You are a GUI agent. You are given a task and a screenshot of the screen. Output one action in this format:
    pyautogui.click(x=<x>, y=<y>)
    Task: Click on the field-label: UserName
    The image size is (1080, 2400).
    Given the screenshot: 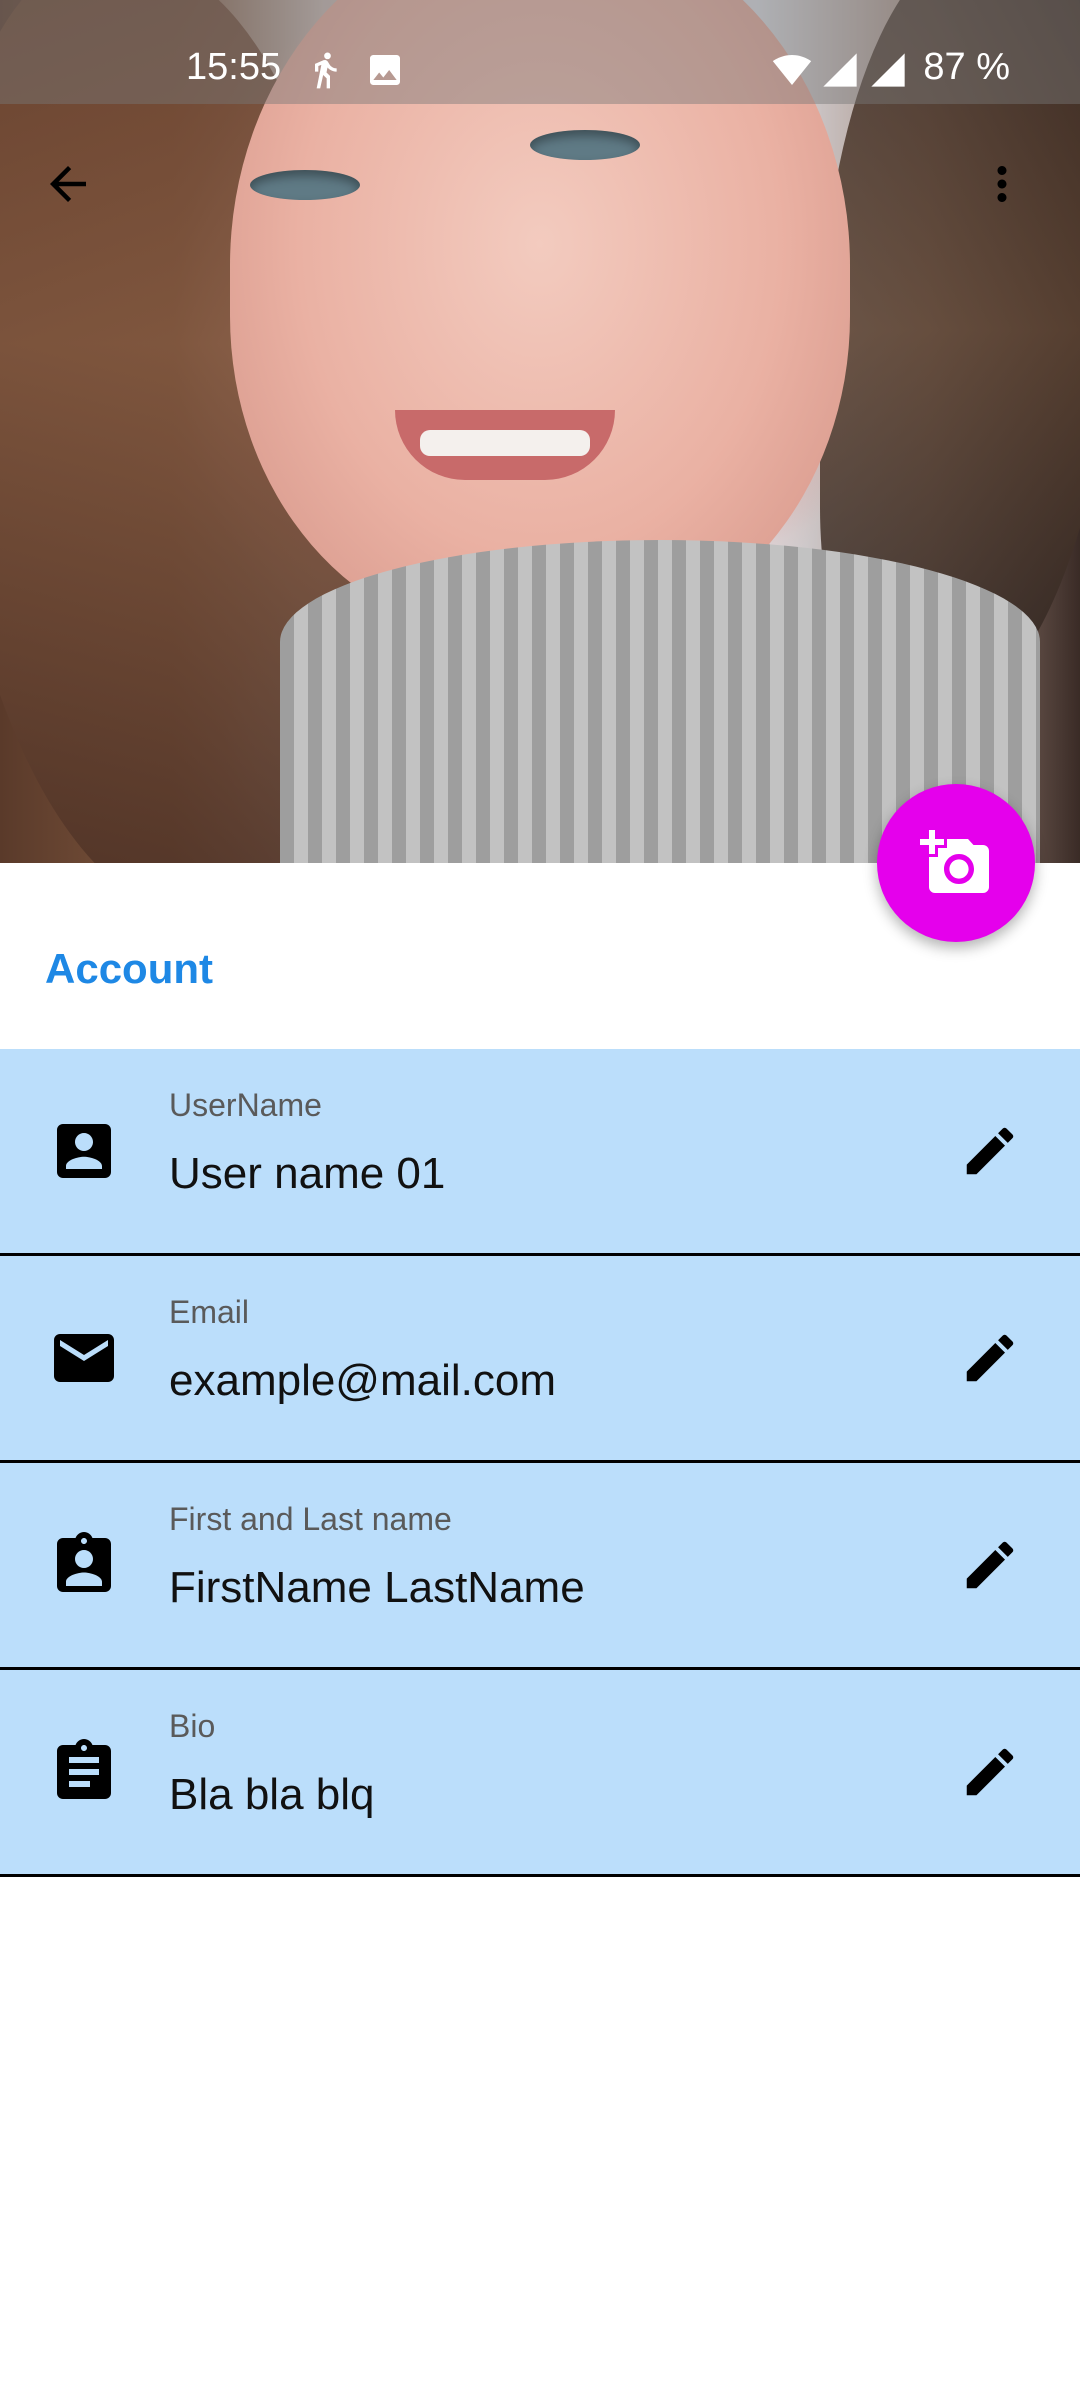 What is the action you would take?
    pyautogui.click(x=245, y=1105)
    